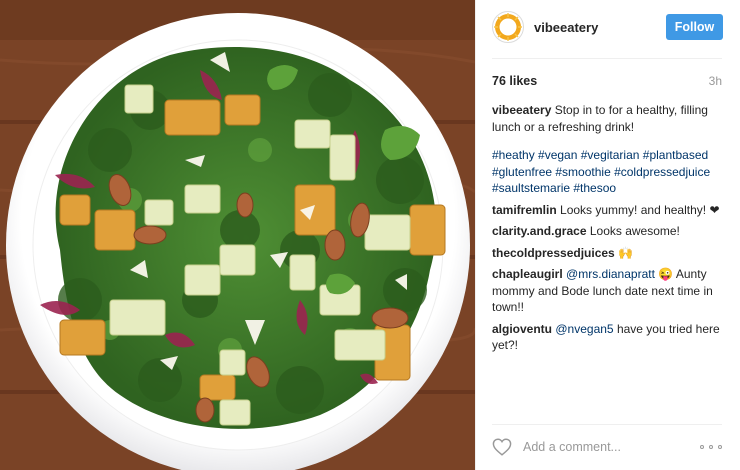  I want to click on comment-item: thecoldpressedjuices 🙌, so click(609, 253).